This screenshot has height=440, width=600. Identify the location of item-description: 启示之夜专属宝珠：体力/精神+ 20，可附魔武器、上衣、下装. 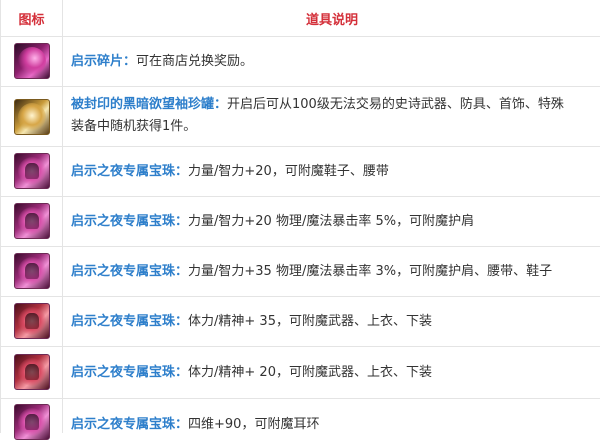
(335, 373).